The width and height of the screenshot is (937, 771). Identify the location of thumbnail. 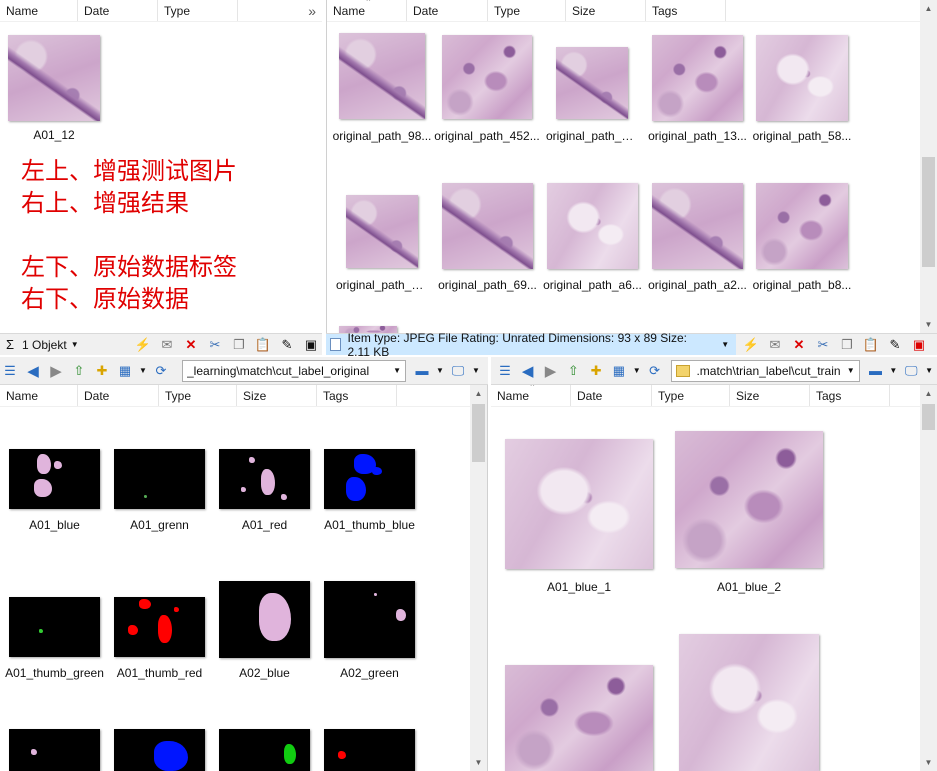
(592, 83).